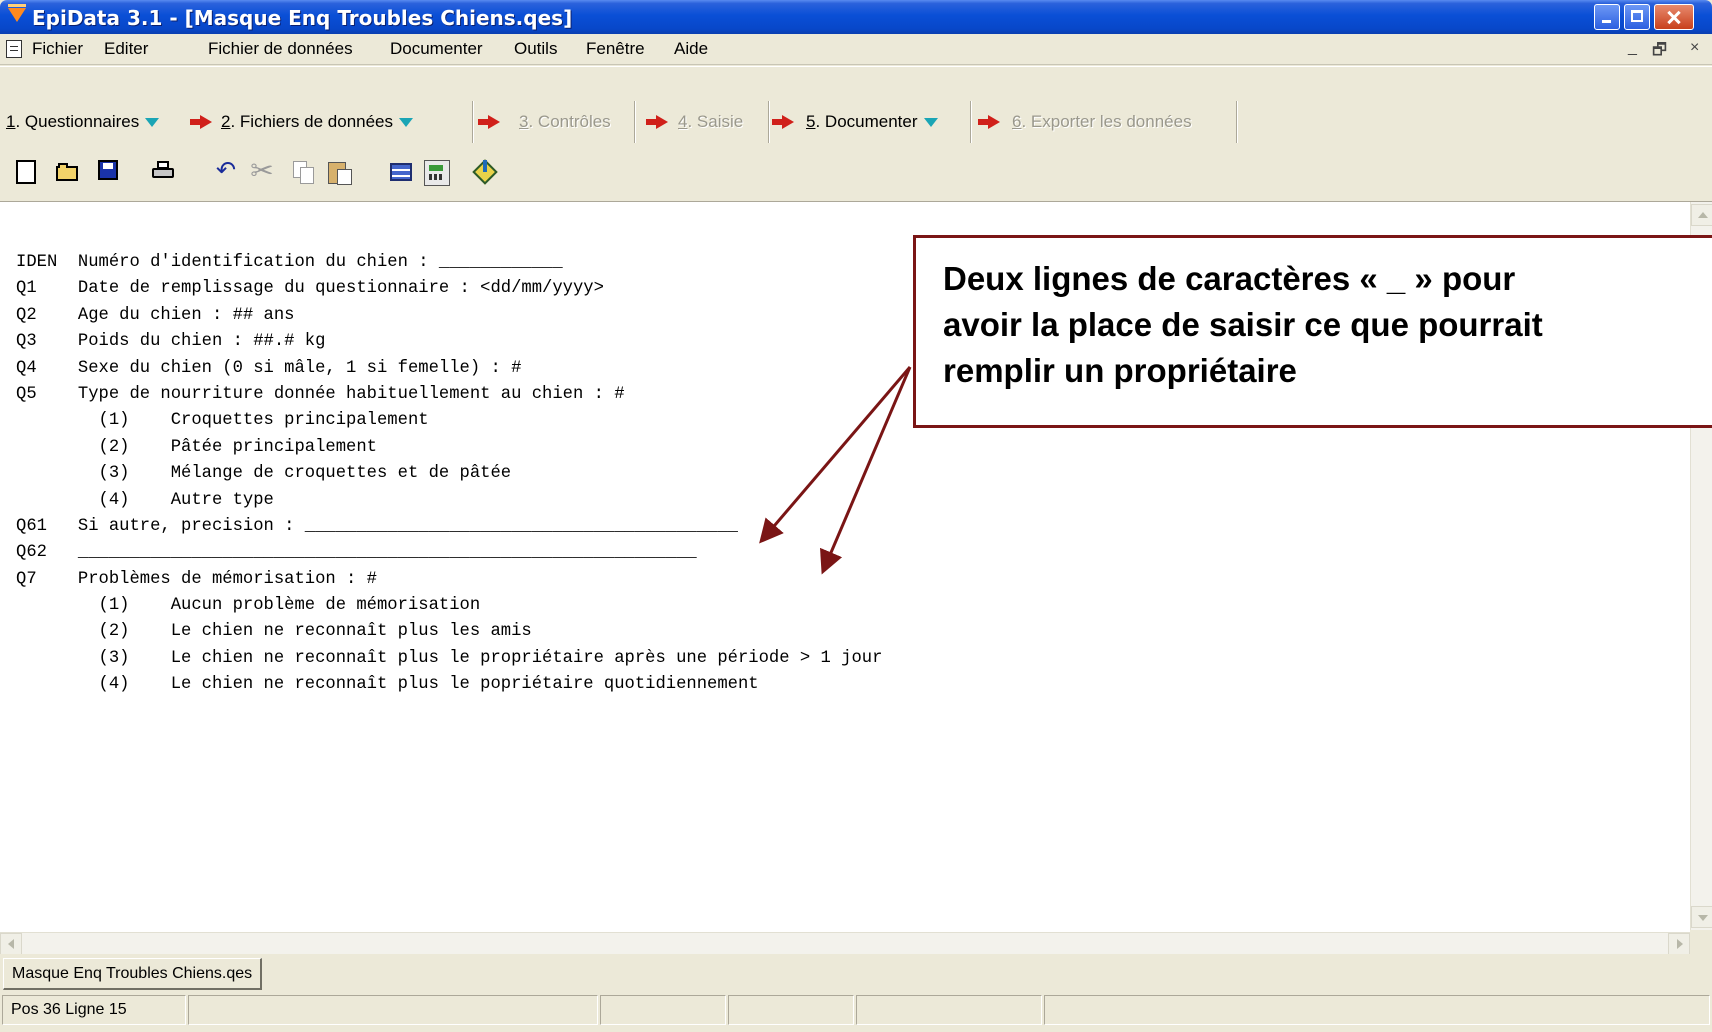 This screenshot has height=1032, width=1712. Describe the element at coordinates (126, 49) in the screenshot. I see `menu-editer: Editer` at that location.